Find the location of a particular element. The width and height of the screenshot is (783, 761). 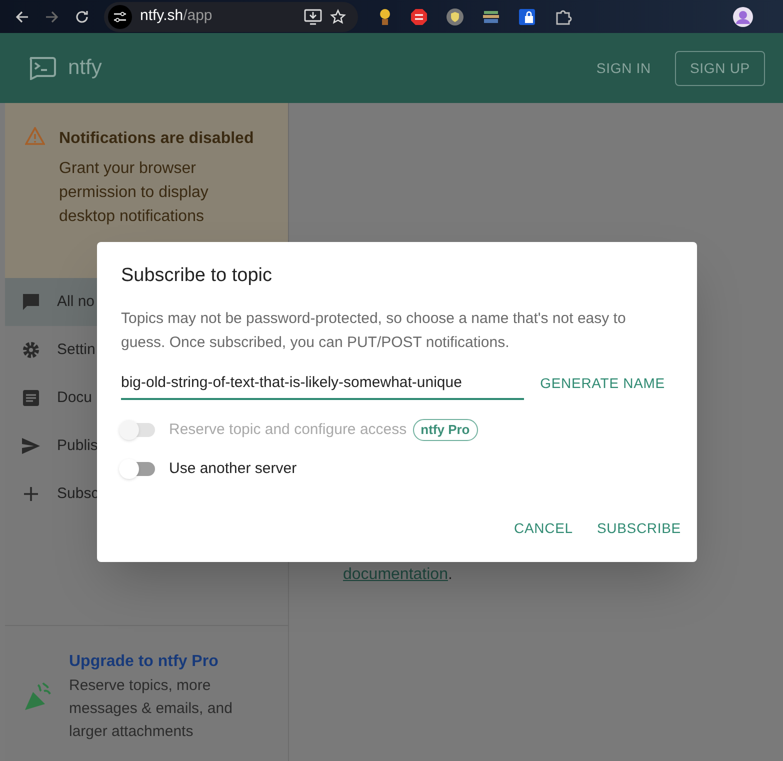

app-name: ntfy is located at coordinates (85, 68).